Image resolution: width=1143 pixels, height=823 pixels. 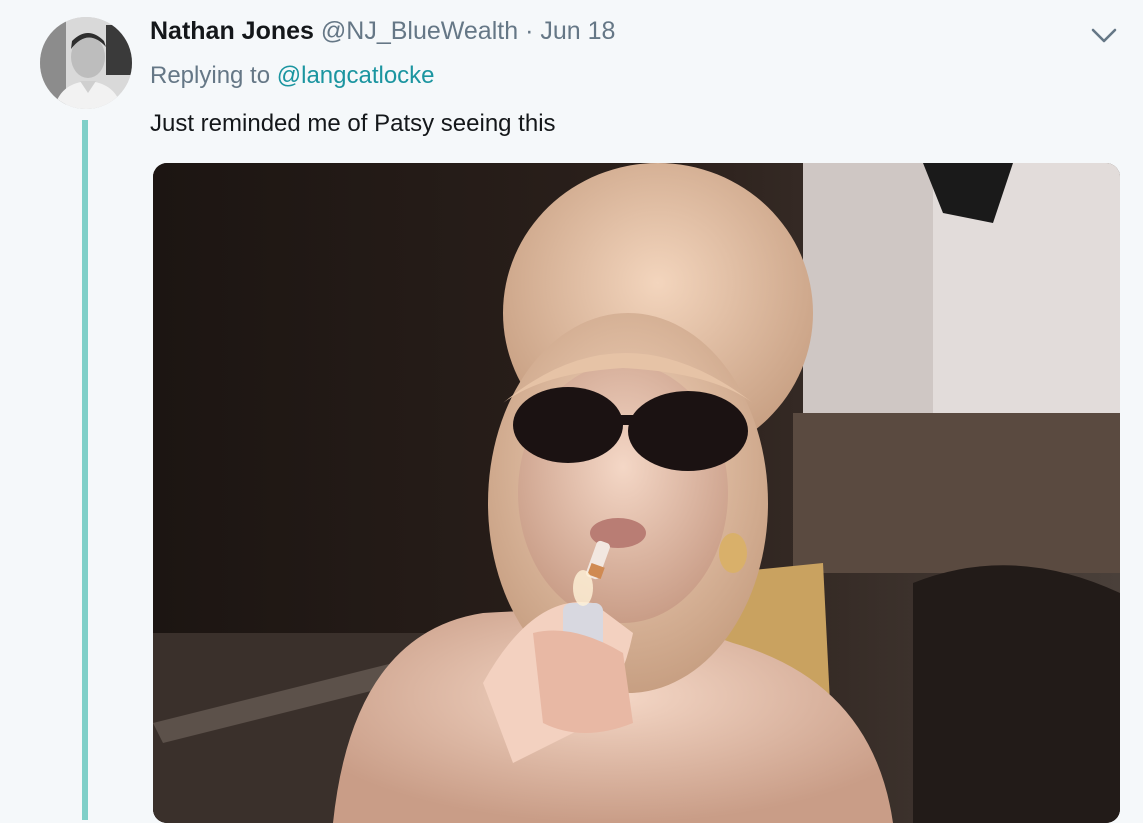 I want to click on tweet-date: Jun 18, so click(x=577, y=31).